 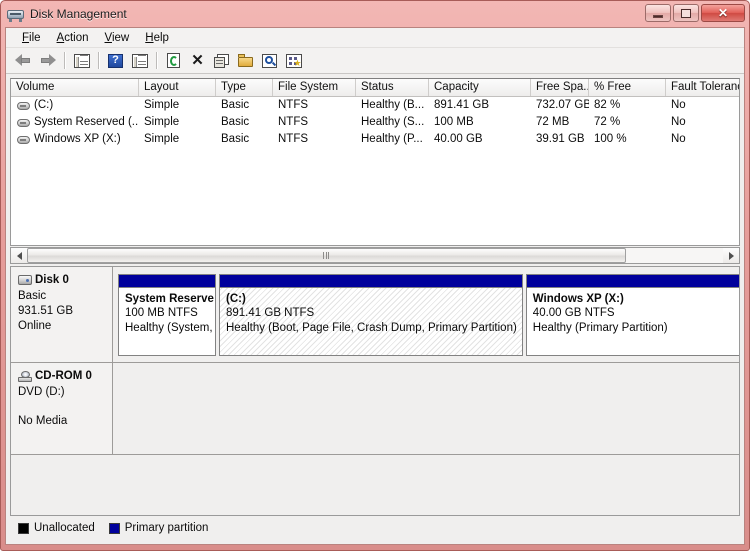 I want to click on forward-icon, so click(x=47, y=60).